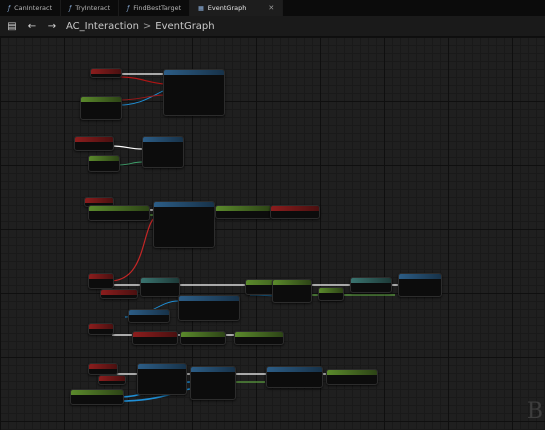 Image resolution: width=545 pixels, height=430 pixels. Describe the element at coordinates (185, 26) in the screenshot. I see `breadcrumb-current: EventGraph` at that location.